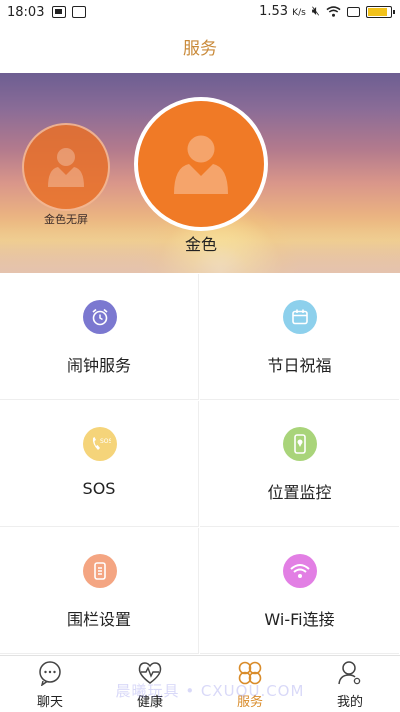  What do you see at coordinates (380, 11) in the screenshot?
I see `battery-icon` at bounding box center [380, 11].